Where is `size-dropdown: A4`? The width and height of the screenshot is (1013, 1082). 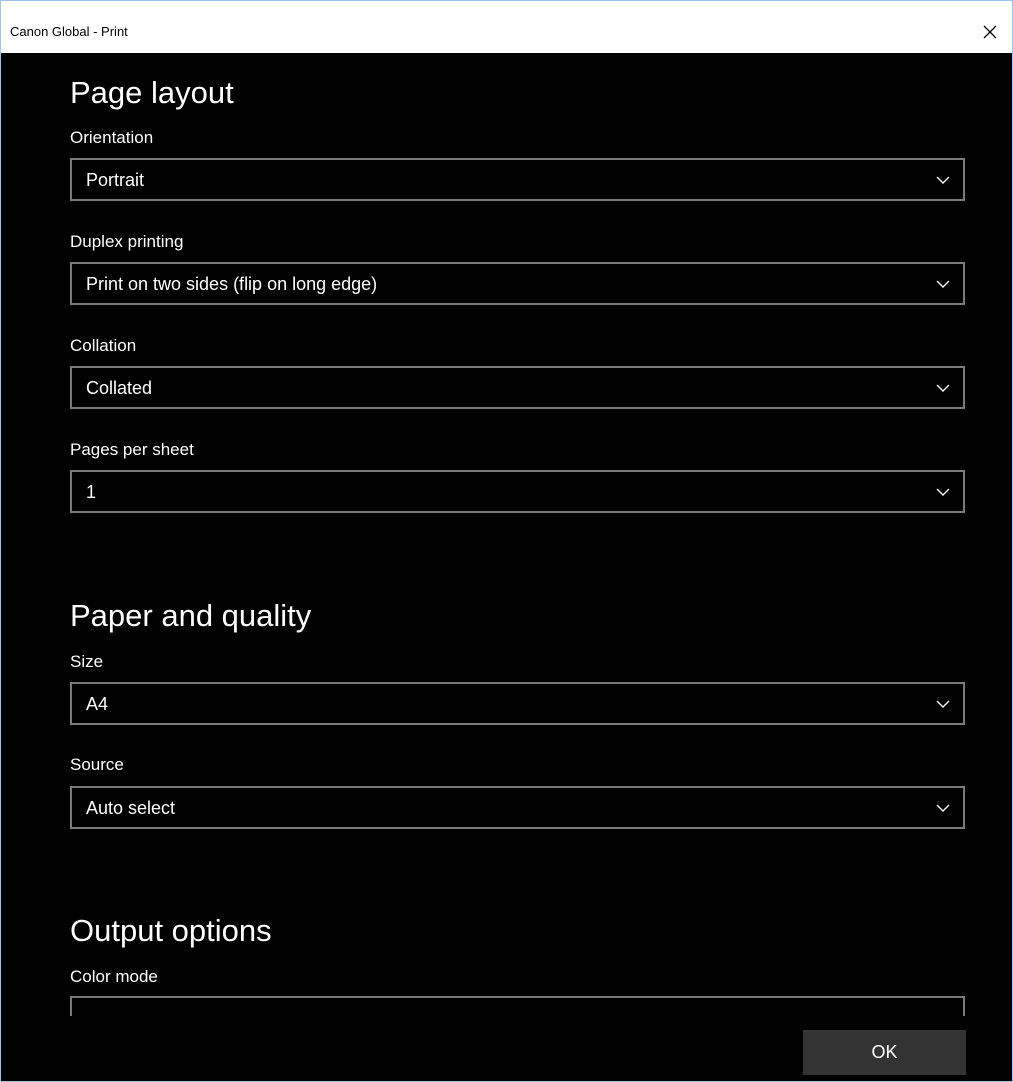 size-dropdown: A4 is located at coordinates (517, 703).